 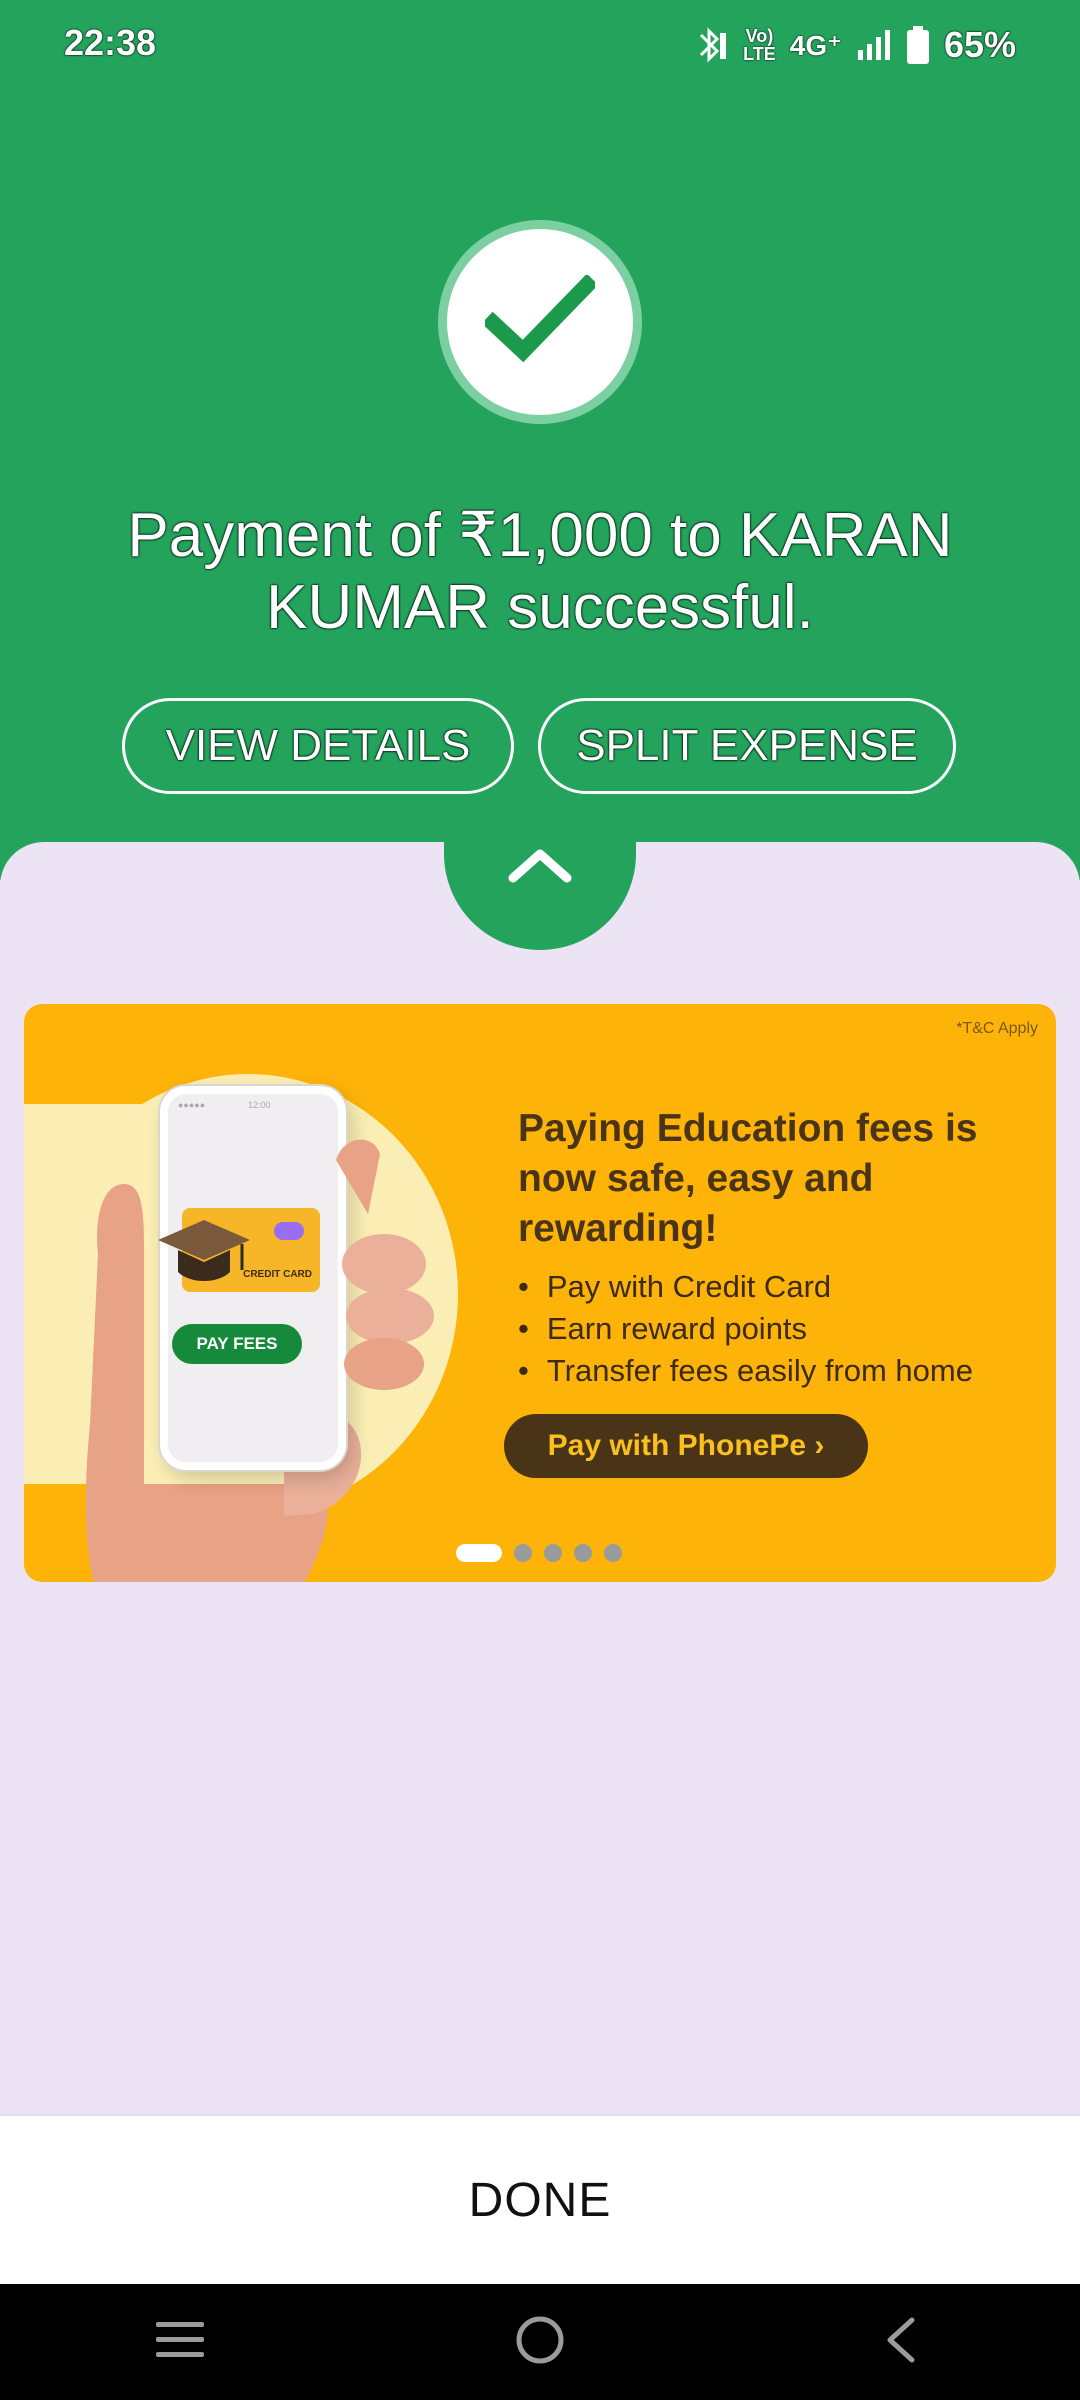 What do you see at coordinates (385, 1264) in the screenshot?
I see `thumb-illustration` at bounding box center [385, 1264].